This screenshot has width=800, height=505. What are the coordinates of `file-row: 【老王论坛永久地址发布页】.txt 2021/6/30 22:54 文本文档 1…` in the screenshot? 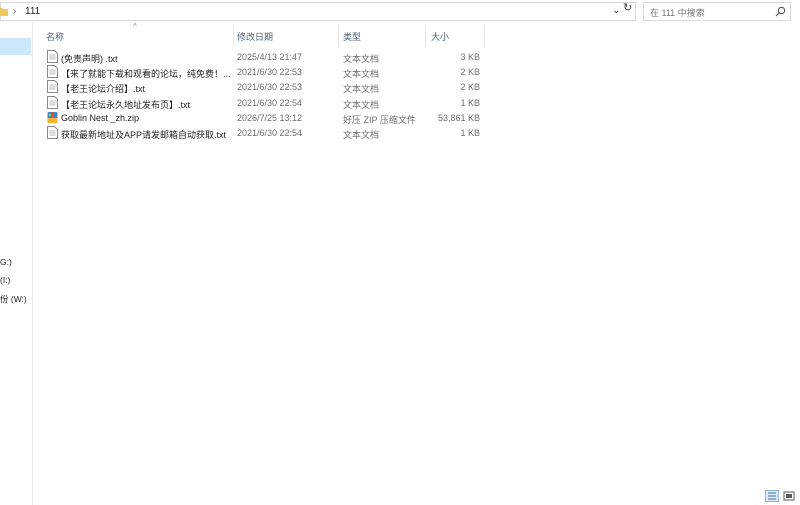 It's located at (264, 103).